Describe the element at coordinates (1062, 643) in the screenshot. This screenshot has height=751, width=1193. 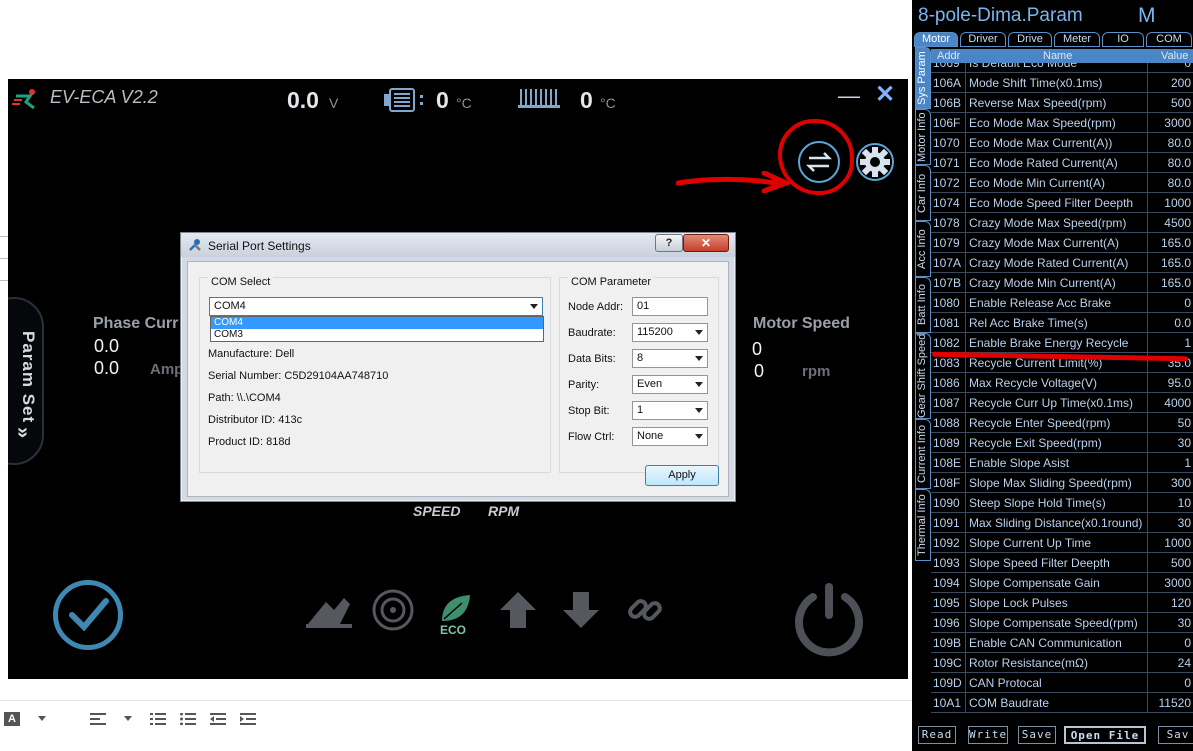
I see `table-row: 109B Enable CAN Communication 0` at that location.